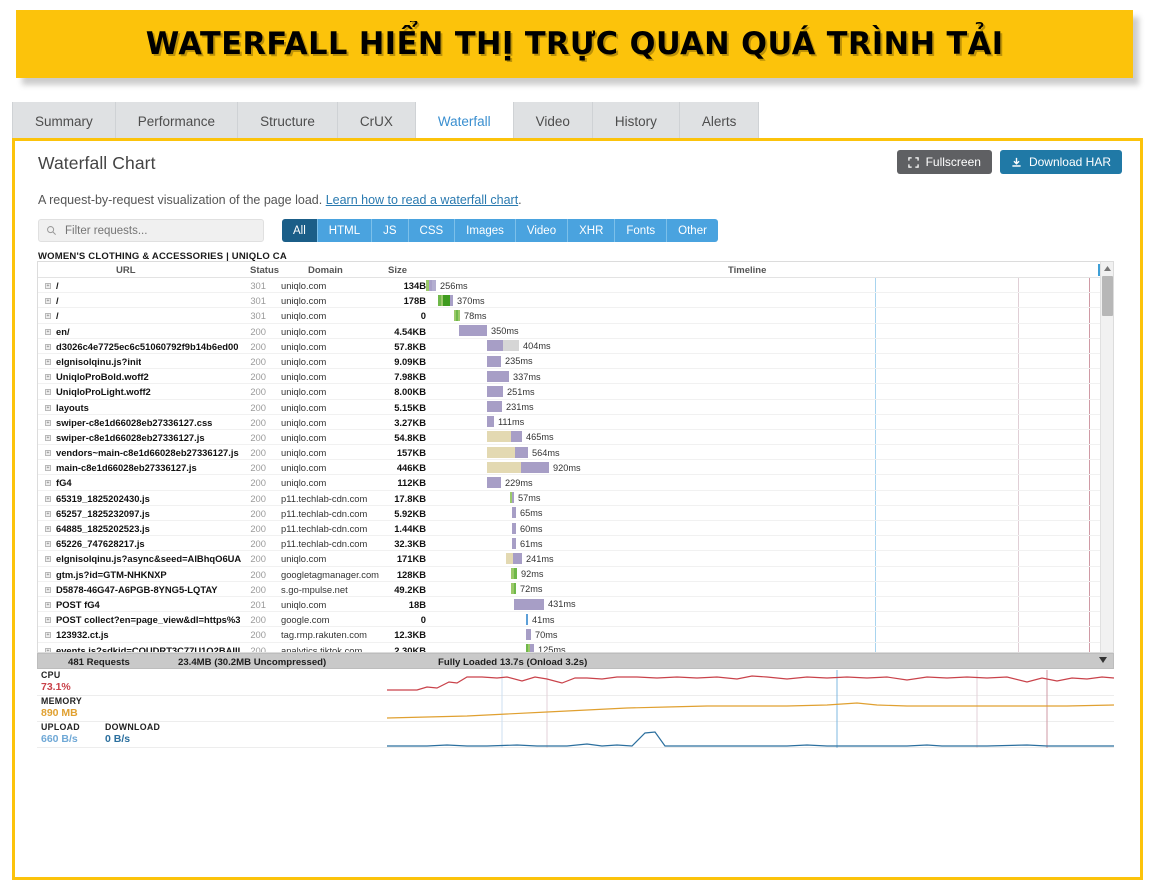 The height and width of the screenshot is (890, 1155). Describe the element at coordinates (575, 605) in the screenshot. I see `table-row: + POST fG4 201 uniqlo.com 18B 431ms` at that location.